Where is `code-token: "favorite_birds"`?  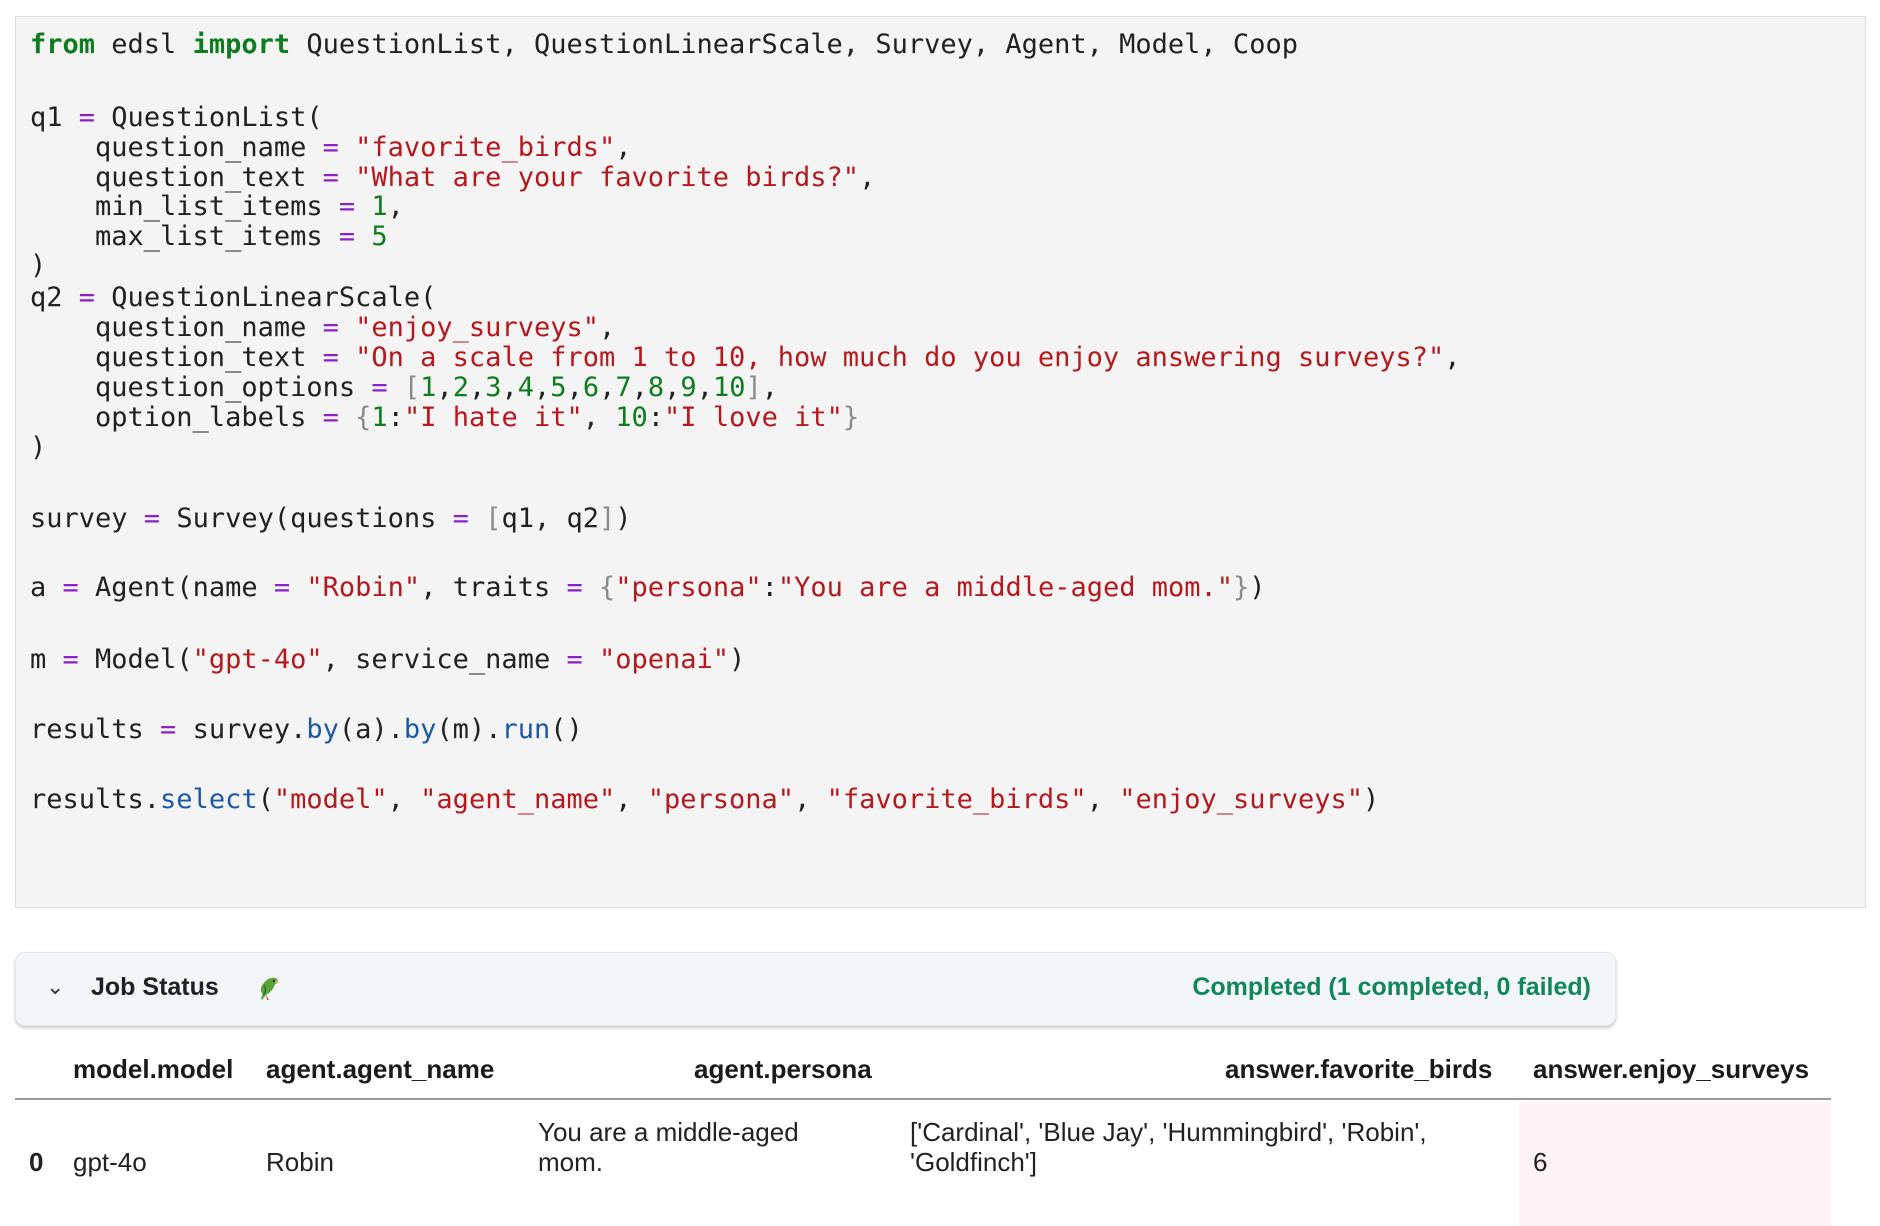 code-token: "favorite_birds" is located at coordinates (956, 799).